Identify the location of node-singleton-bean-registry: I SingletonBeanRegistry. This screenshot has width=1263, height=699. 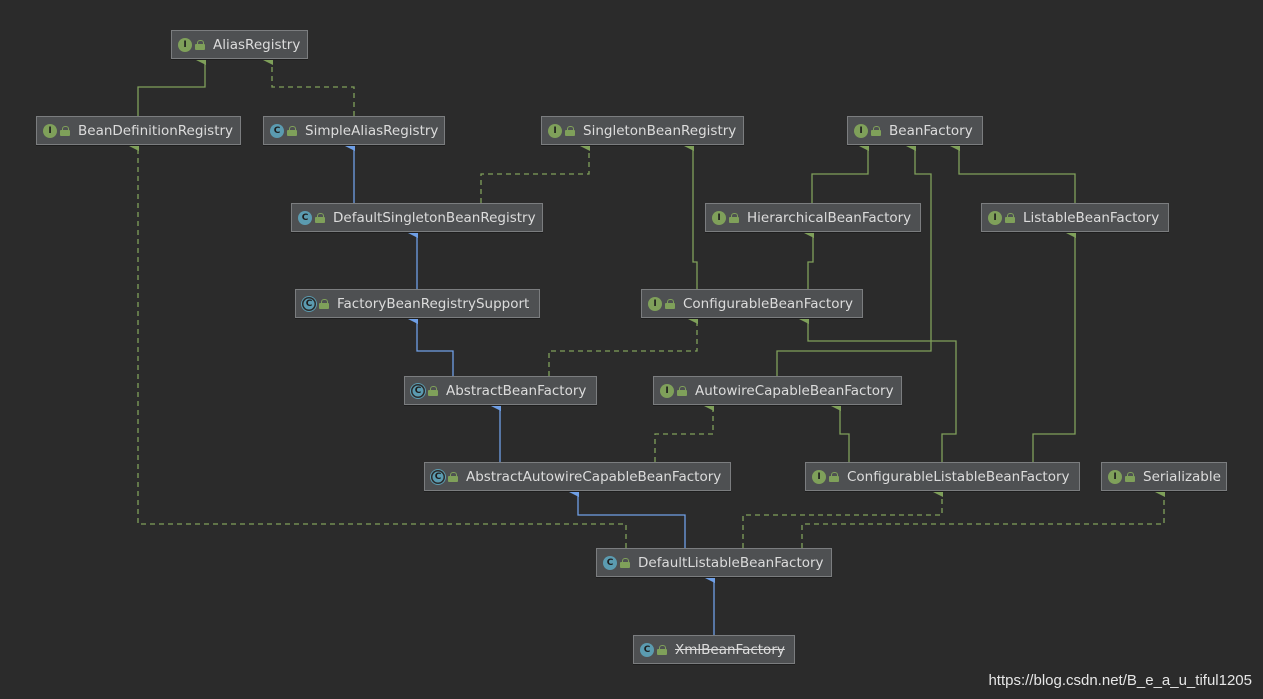
(642, 130).